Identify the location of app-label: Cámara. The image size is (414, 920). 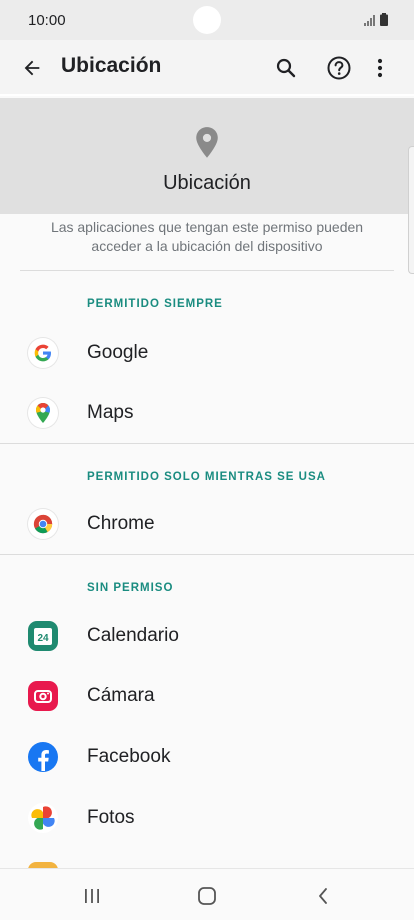
(121, 695).